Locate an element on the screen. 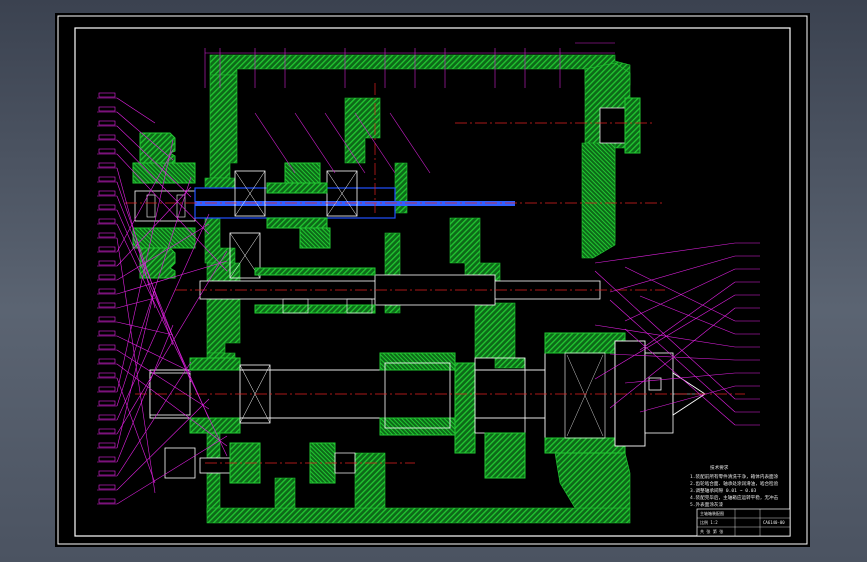 The height and width of the screenshot is (562, 867). title-block-row-1: 主轴箱装配图 is located at coordinates (712, 513).